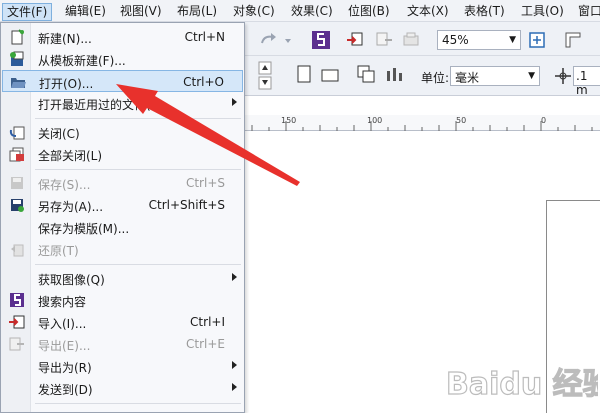 Image resolution: width=600 pixels, height=413 pixels. I want to click on zoom-level-value: 45%, so click(455, 40).